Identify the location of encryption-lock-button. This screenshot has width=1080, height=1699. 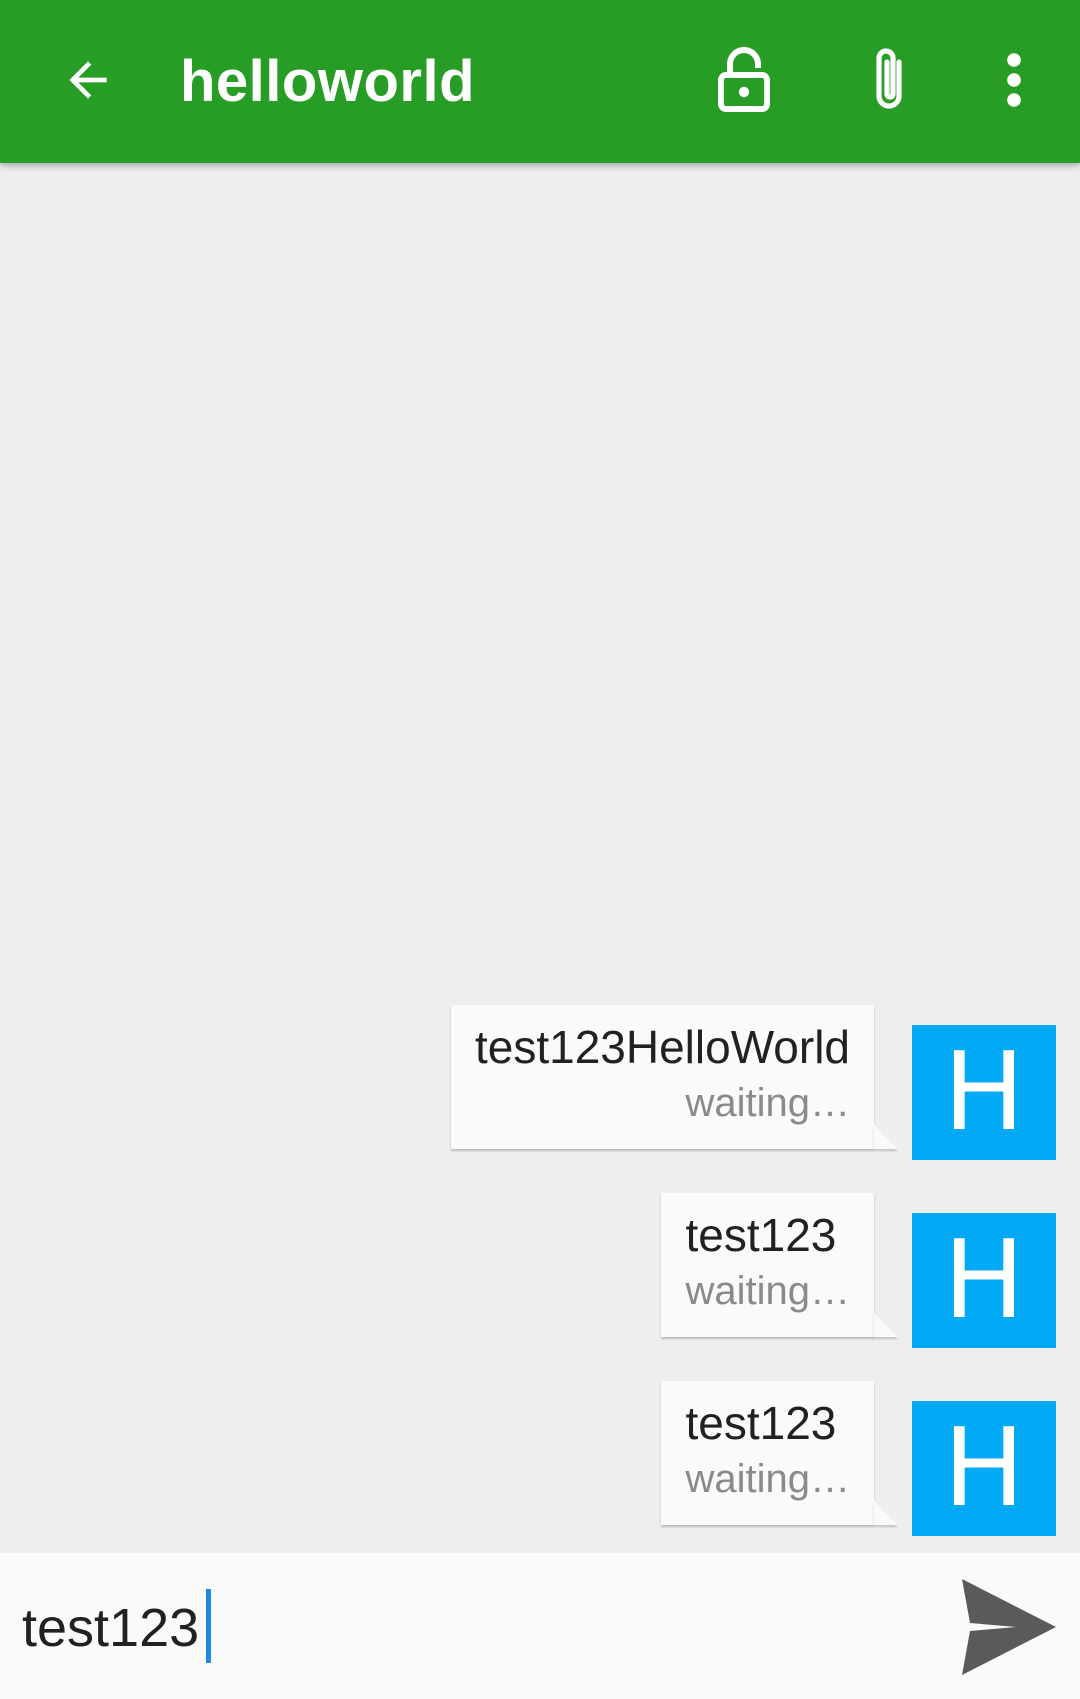
(744, 80).